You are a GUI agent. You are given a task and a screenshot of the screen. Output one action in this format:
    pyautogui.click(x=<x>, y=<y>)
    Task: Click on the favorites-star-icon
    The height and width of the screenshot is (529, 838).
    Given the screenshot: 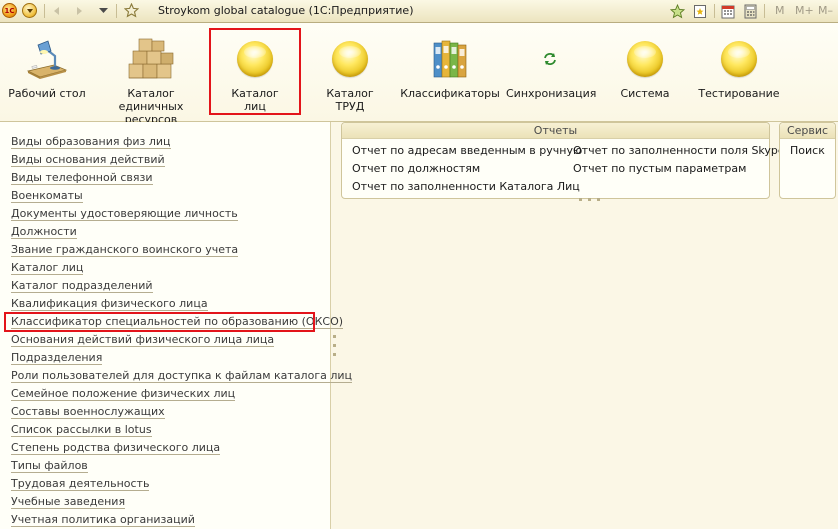 What is the action you would take?
    pyautogui.click(x=131, y=10)
    